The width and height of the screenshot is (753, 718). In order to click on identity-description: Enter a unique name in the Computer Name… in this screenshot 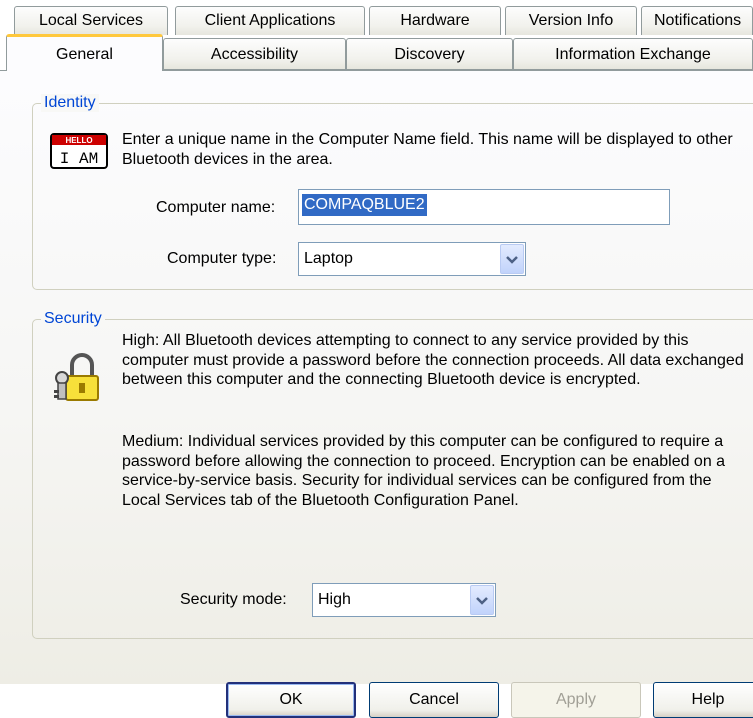, I will do `click(427, 149)`.